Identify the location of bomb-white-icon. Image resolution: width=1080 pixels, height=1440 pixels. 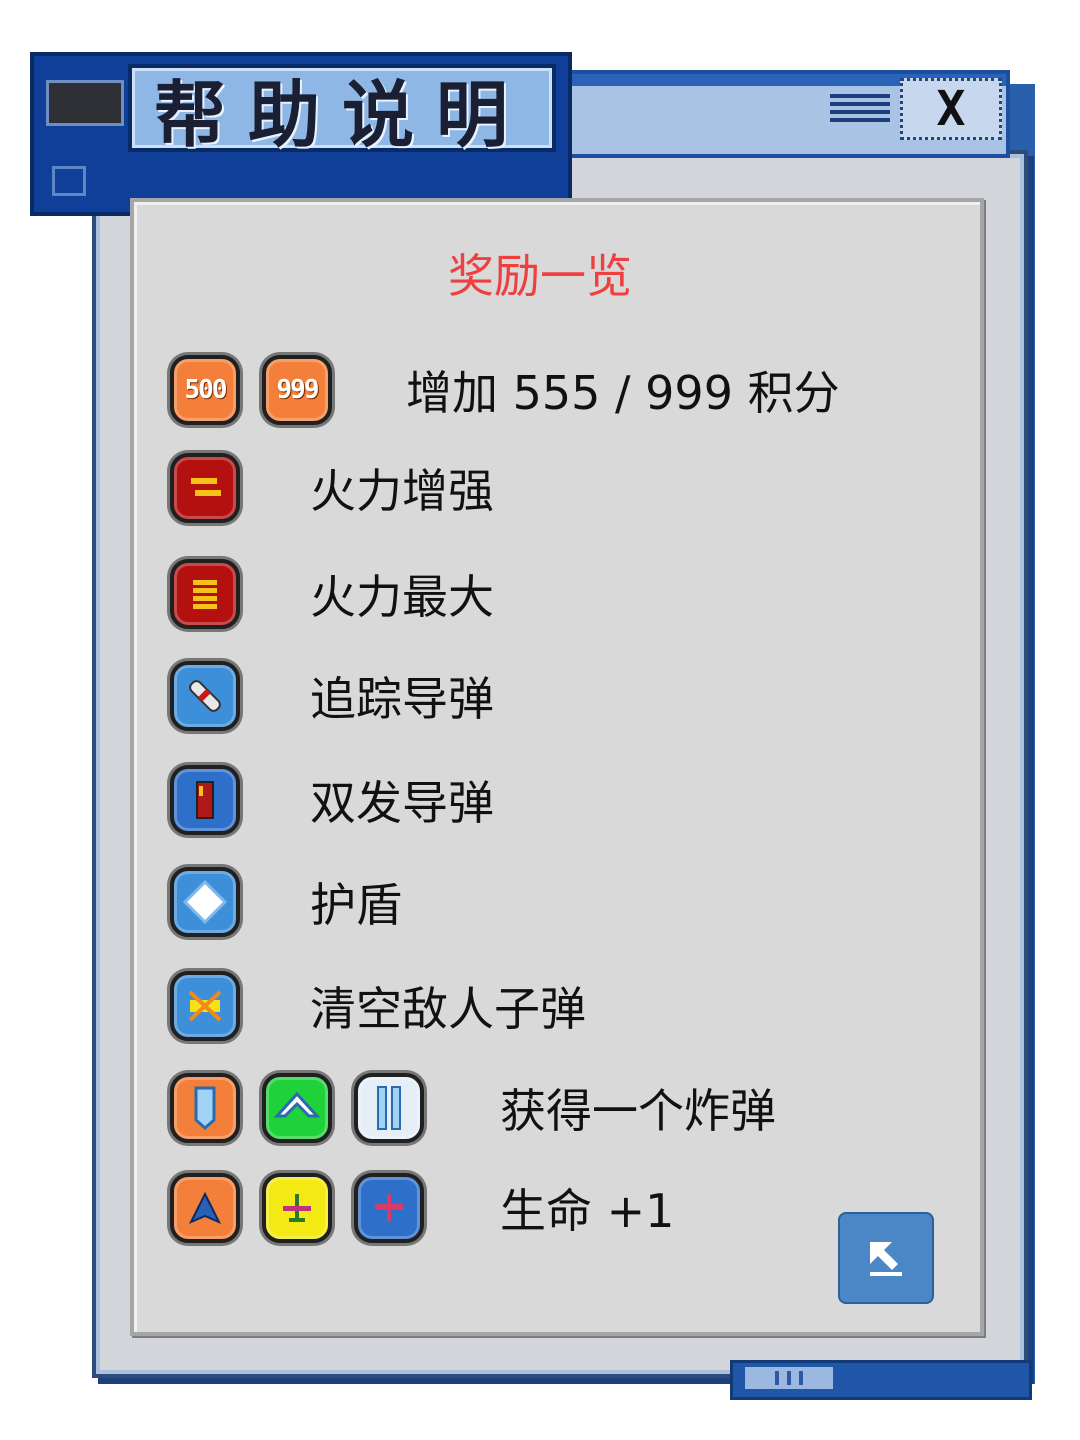
(389, 1108).